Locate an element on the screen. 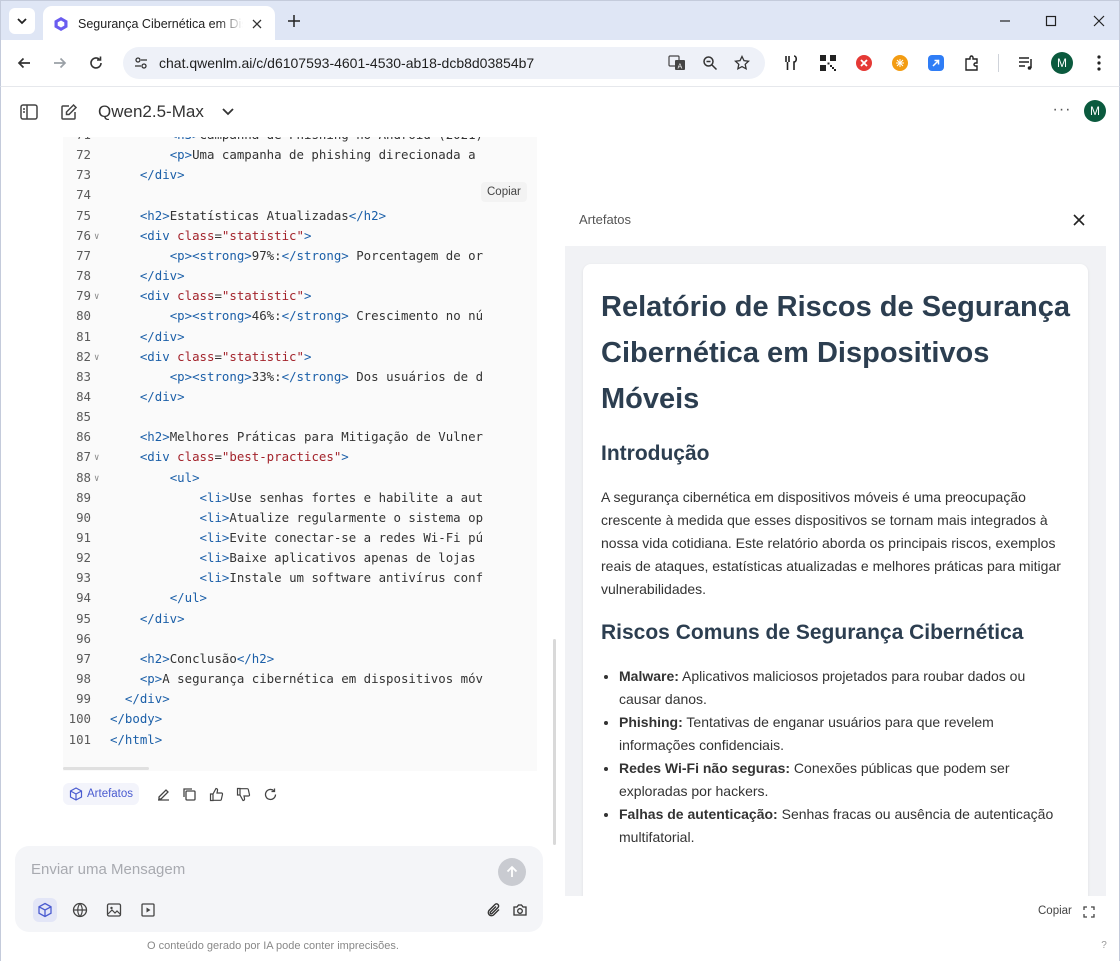 This screenshot has height=961, width=1120. more-options-icon: ··· is located at coordinates (1062, 112).